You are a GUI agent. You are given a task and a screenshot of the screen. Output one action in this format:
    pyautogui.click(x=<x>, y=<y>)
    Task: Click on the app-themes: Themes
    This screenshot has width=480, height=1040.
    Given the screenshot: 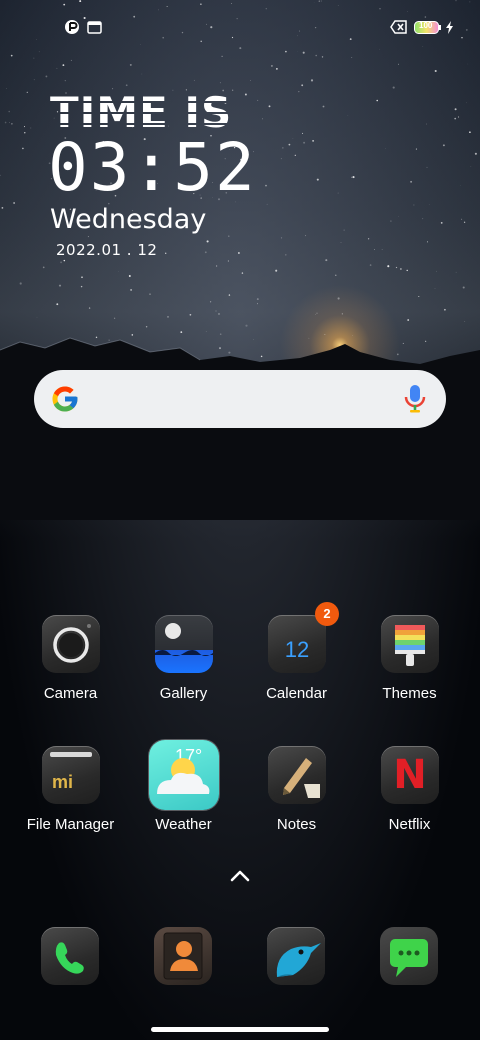 What is the action you would take?
    pyautogui.click(x=409, y=670)
    